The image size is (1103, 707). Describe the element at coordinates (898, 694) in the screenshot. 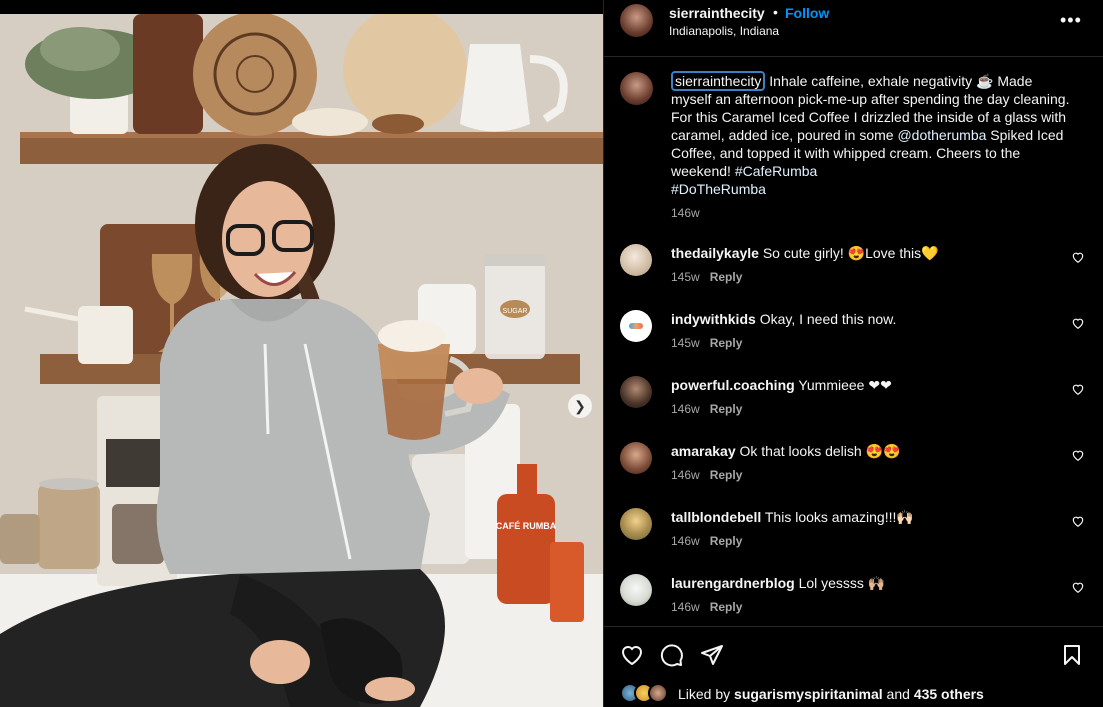

I see `likes-and: and` at that location.